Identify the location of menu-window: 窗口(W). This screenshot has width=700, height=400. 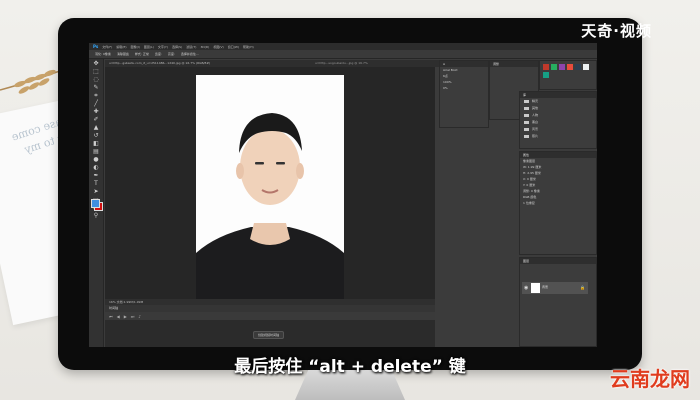
(233, 47).